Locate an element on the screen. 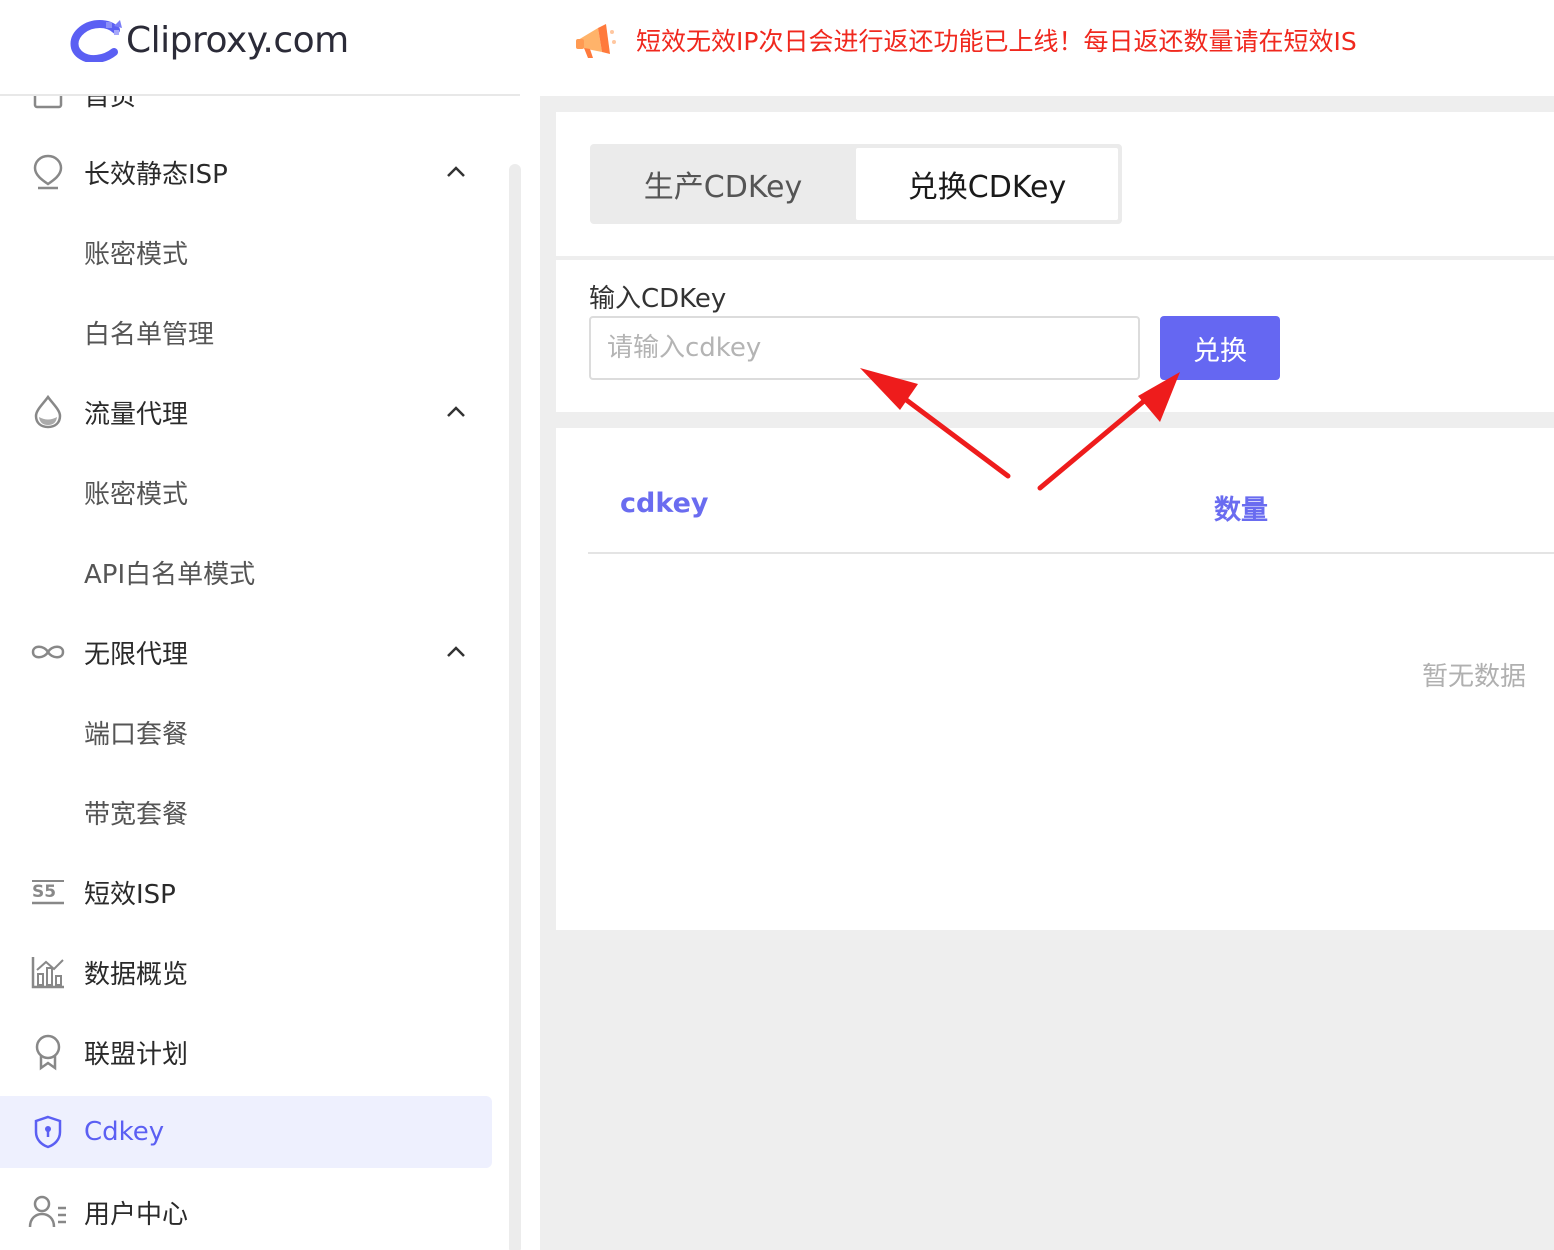  sidebar-item-label: API白名单模式 is located at coordinates (170, 574).